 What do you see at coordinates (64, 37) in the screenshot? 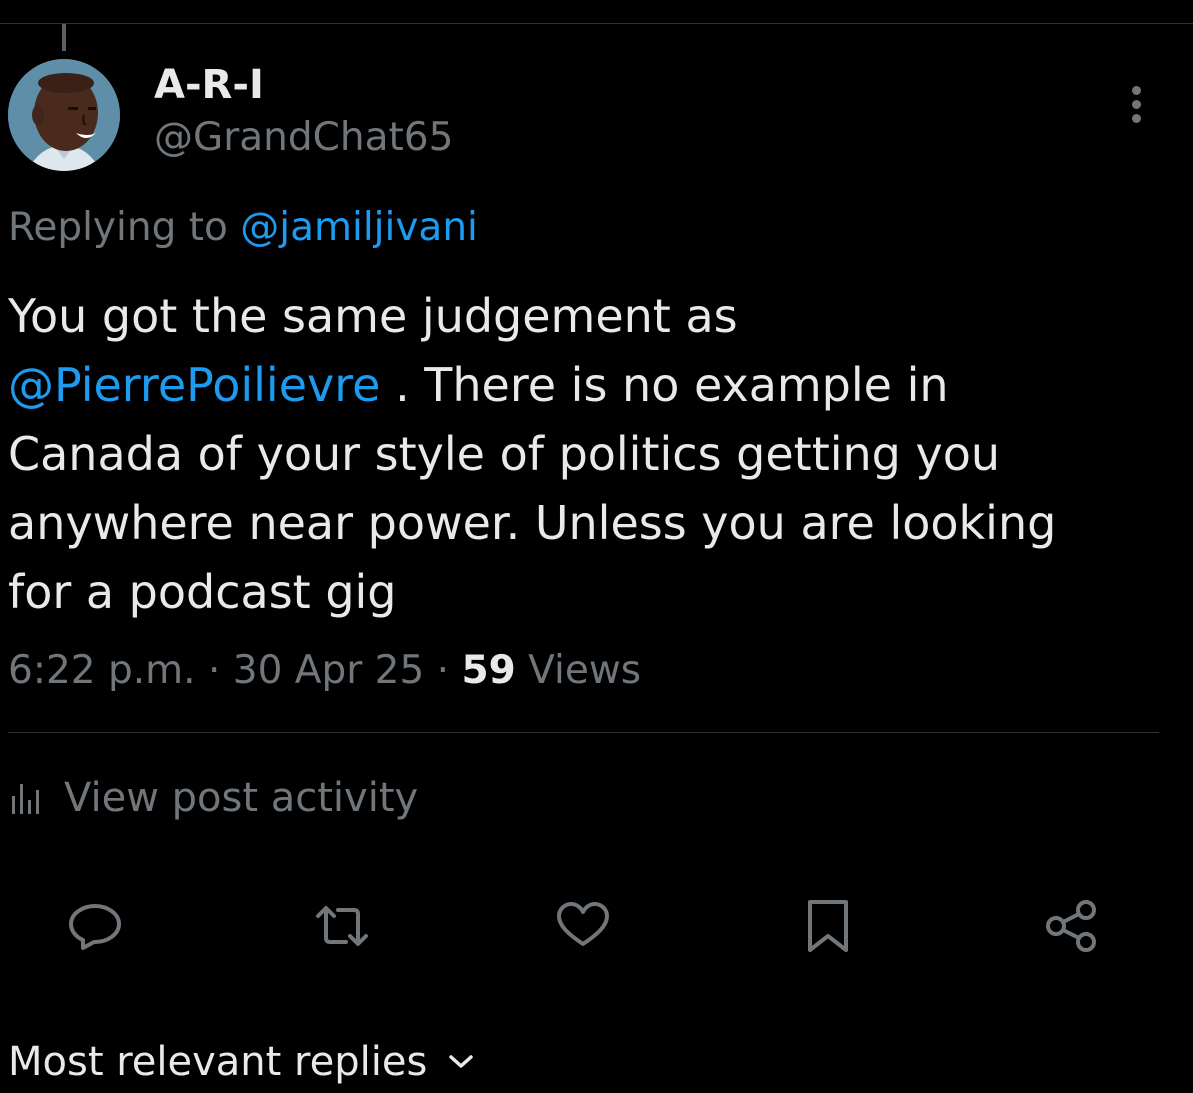
I see `thread-connector-line` at bounding box center [64, 37].